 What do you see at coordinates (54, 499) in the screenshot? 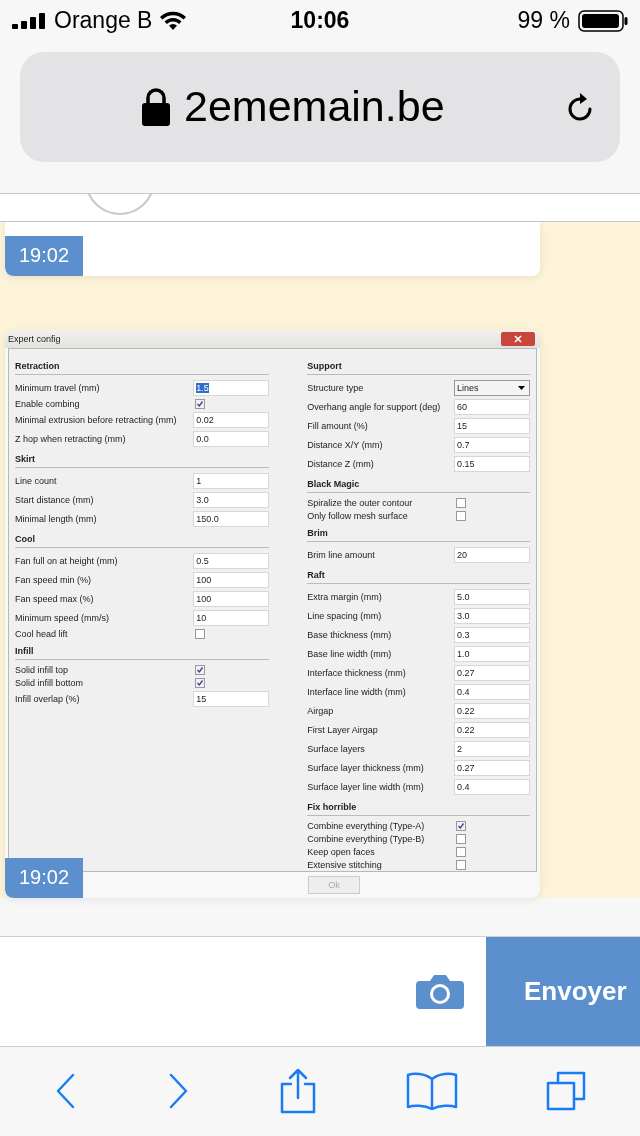
I see `field-label: Start distance (mm)` at bounding box center [54, 499].